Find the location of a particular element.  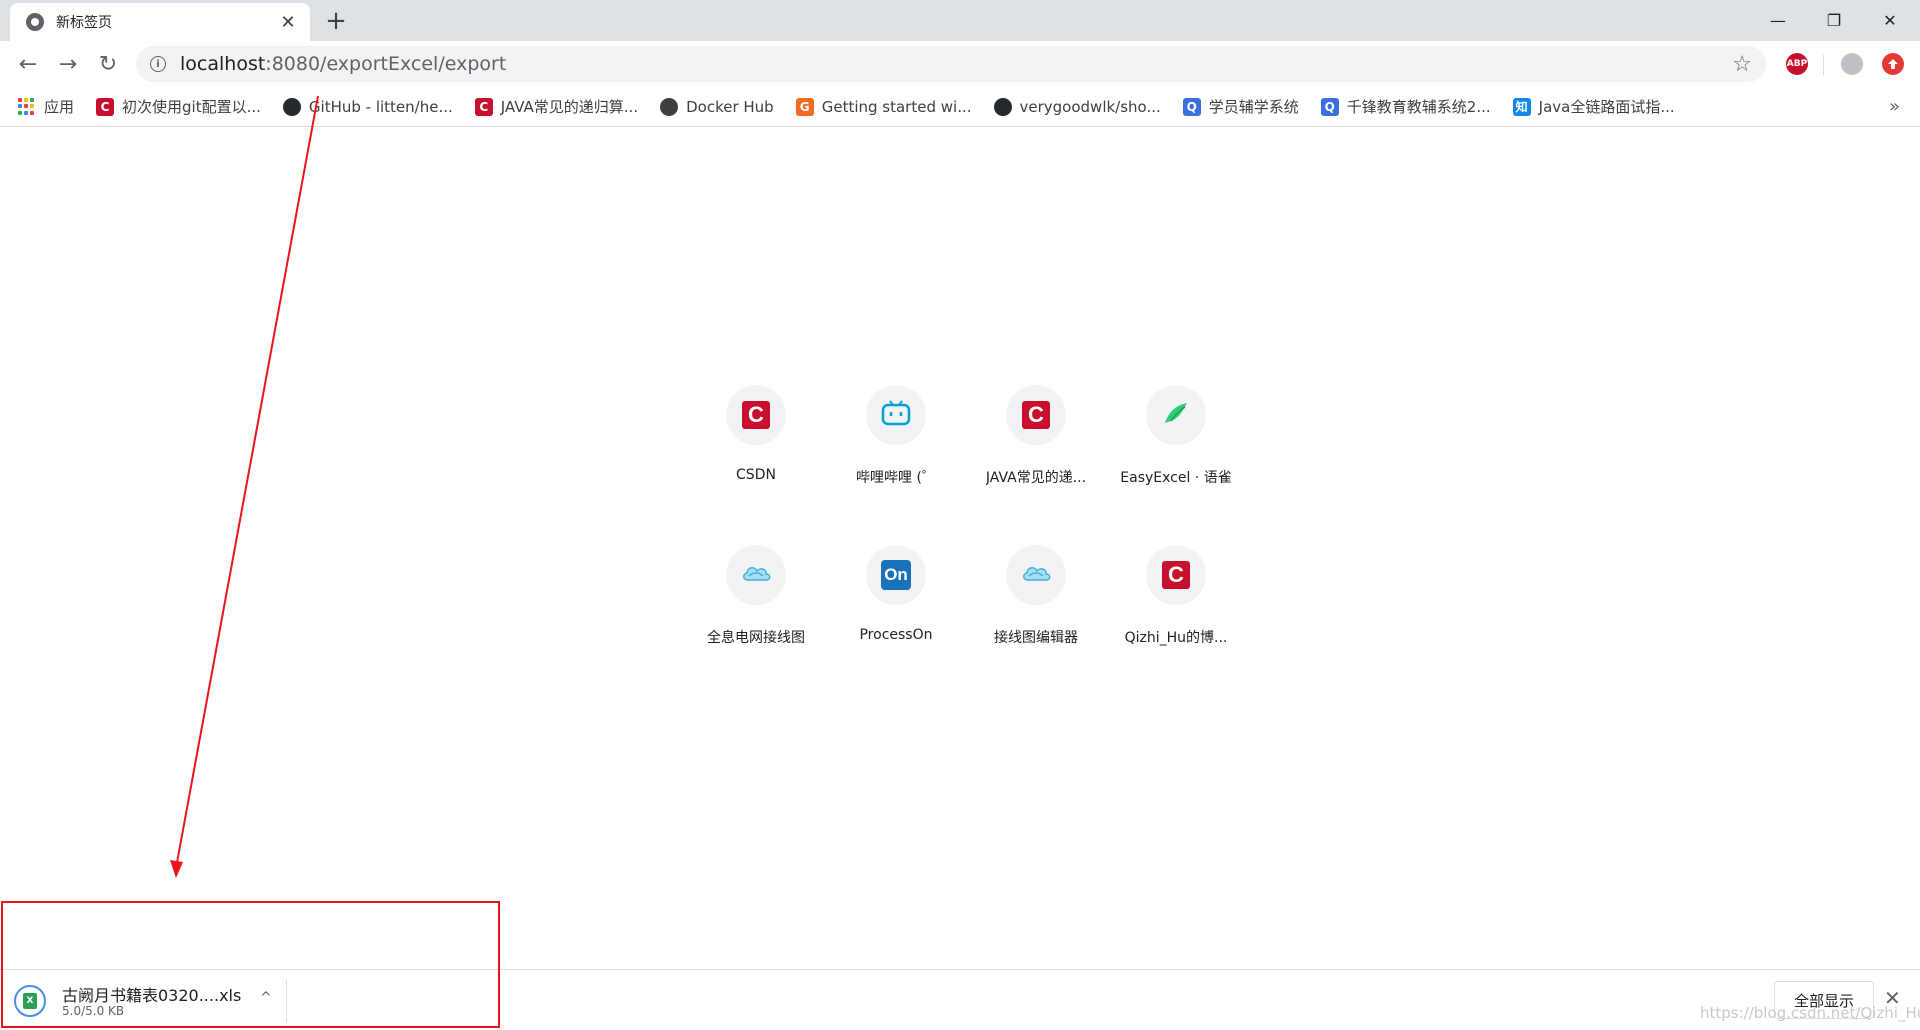

shortcut-tile: 哔哩哔哩 (゜ is located at coordinates (896, 437).